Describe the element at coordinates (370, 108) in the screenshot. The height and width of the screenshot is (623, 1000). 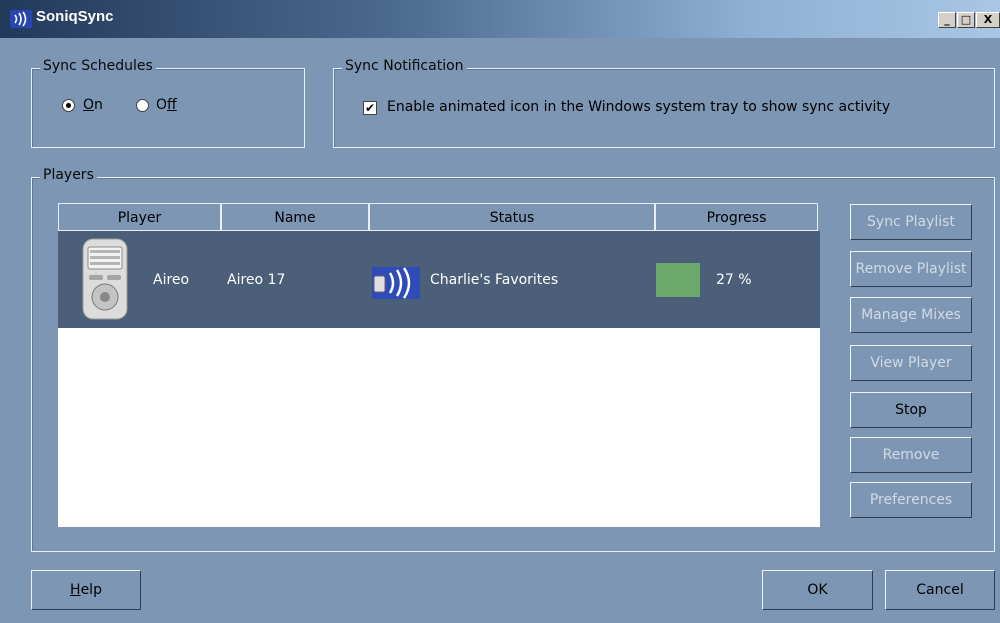
I see `animated-icon-checkbox: ✔` at that location.